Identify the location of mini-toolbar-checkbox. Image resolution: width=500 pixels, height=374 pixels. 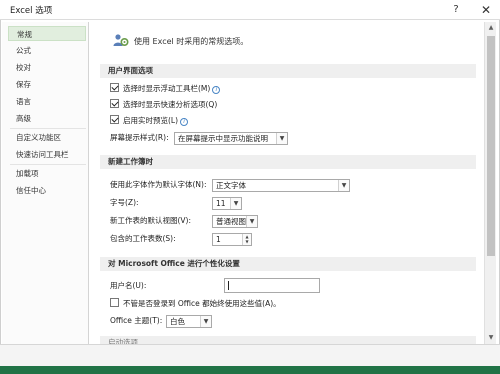
(114, 87).